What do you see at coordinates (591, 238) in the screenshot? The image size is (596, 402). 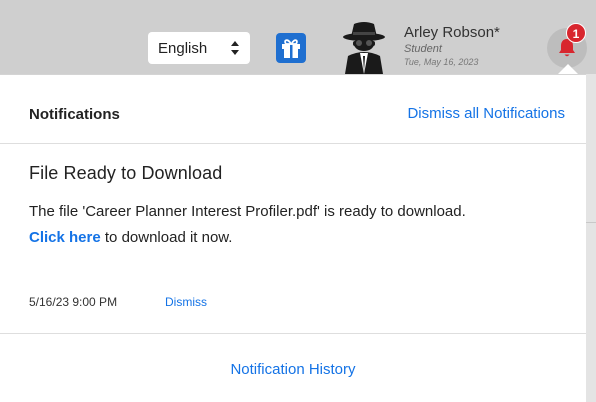 I see `background-edge` at bounding box center [591, 238].